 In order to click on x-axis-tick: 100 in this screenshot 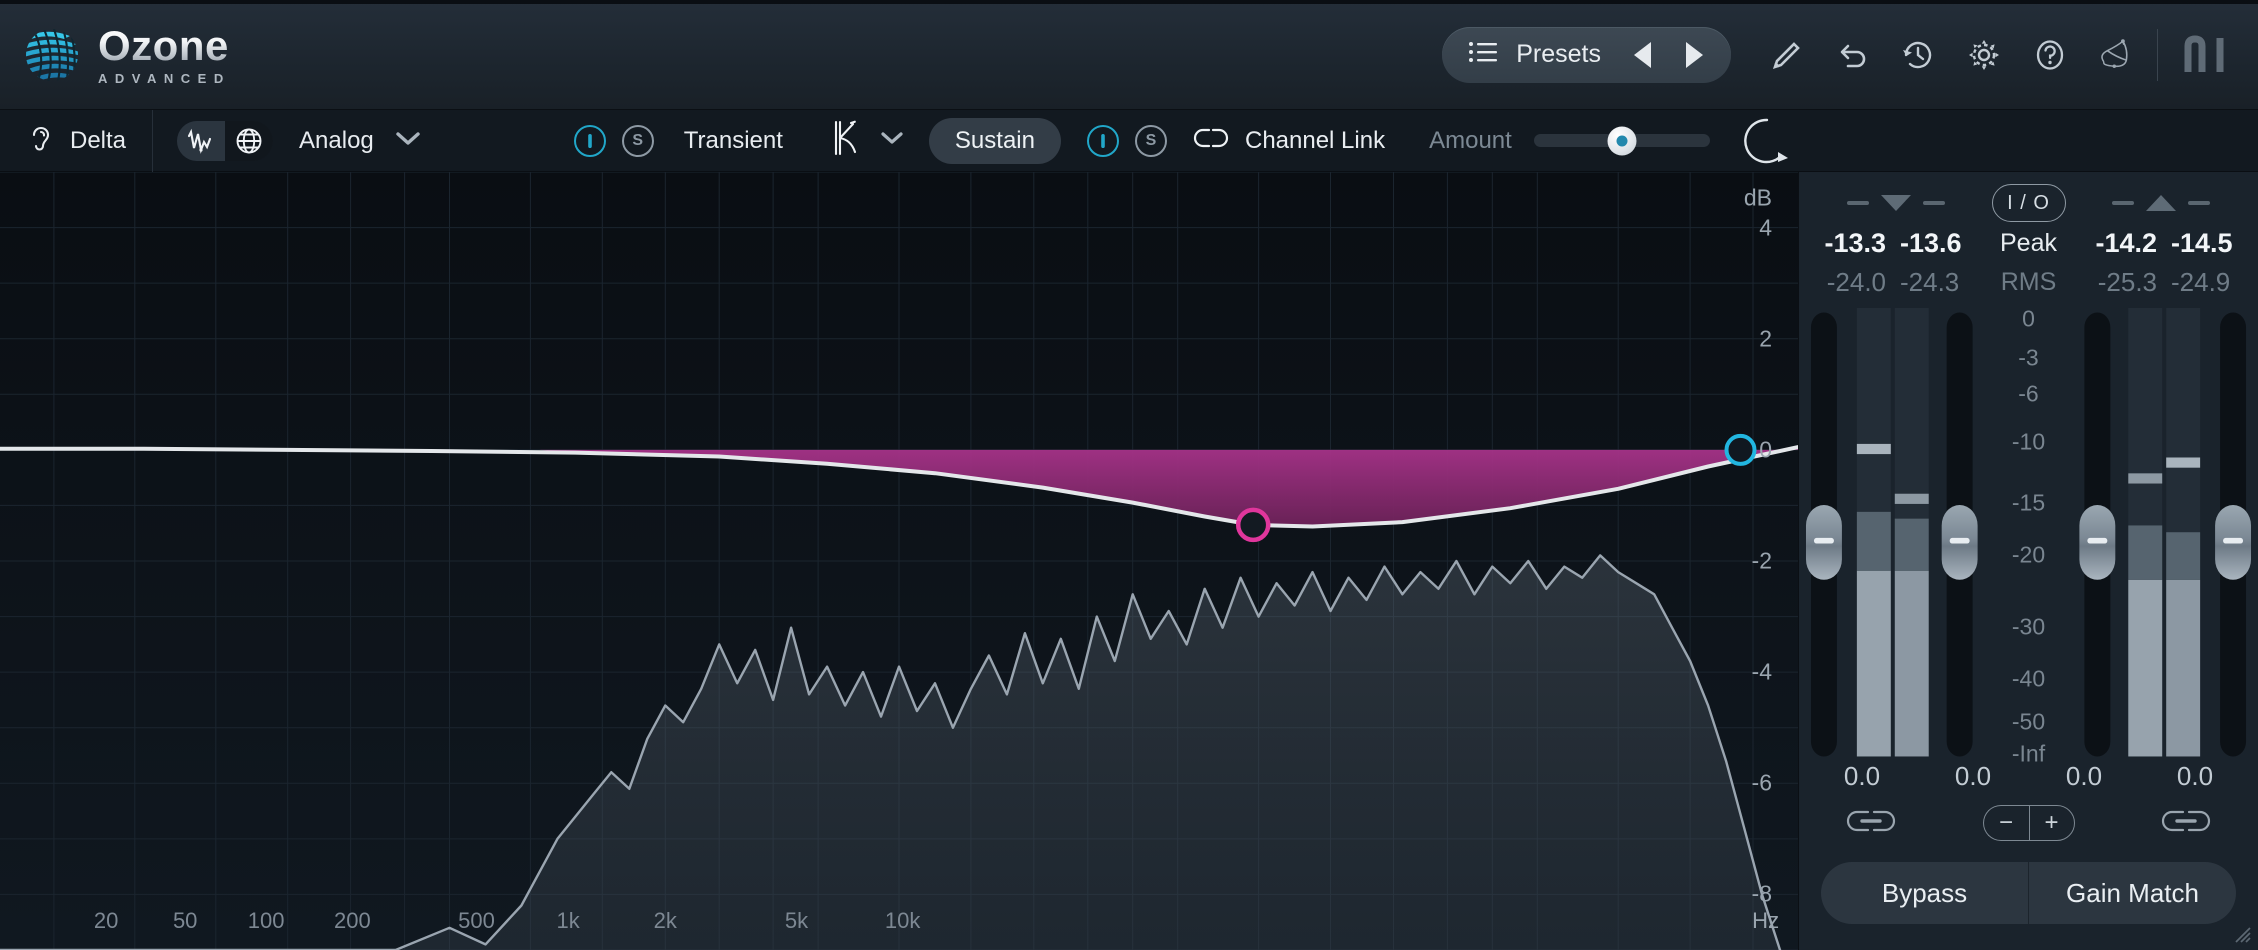, I will do `click(266, 920)`.